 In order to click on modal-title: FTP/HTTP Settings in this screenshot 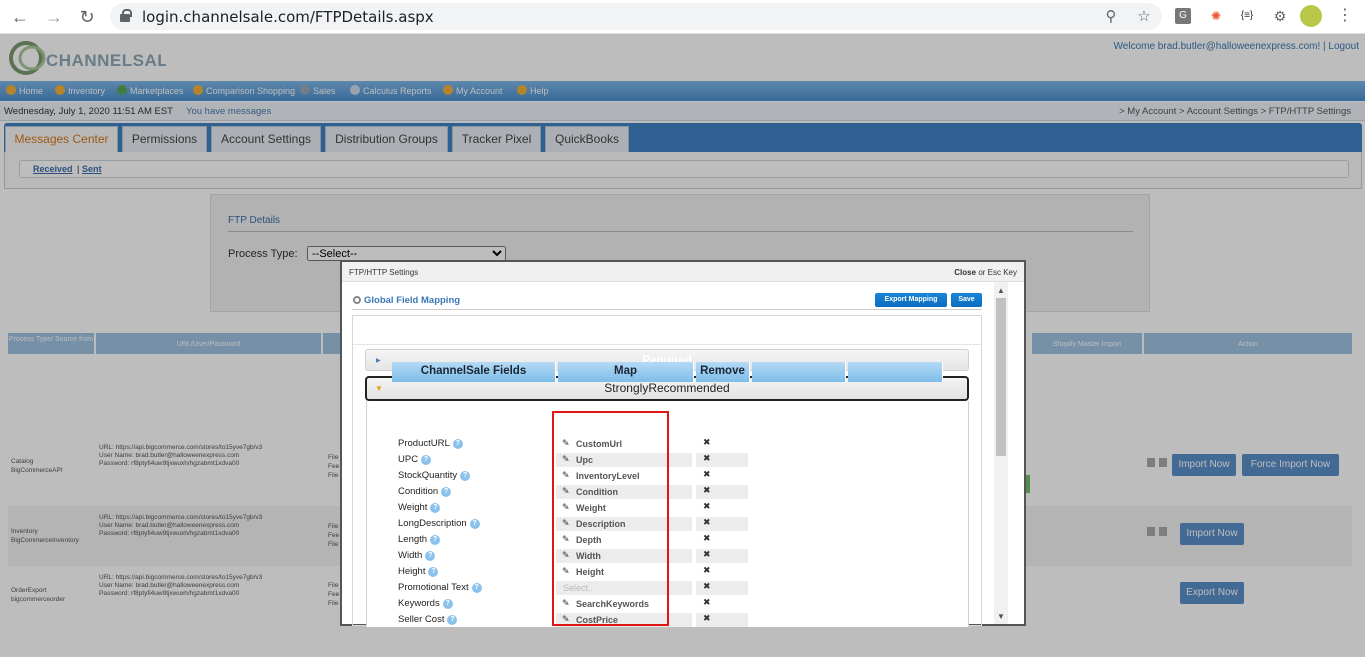, I will do `click(384, 272)`.